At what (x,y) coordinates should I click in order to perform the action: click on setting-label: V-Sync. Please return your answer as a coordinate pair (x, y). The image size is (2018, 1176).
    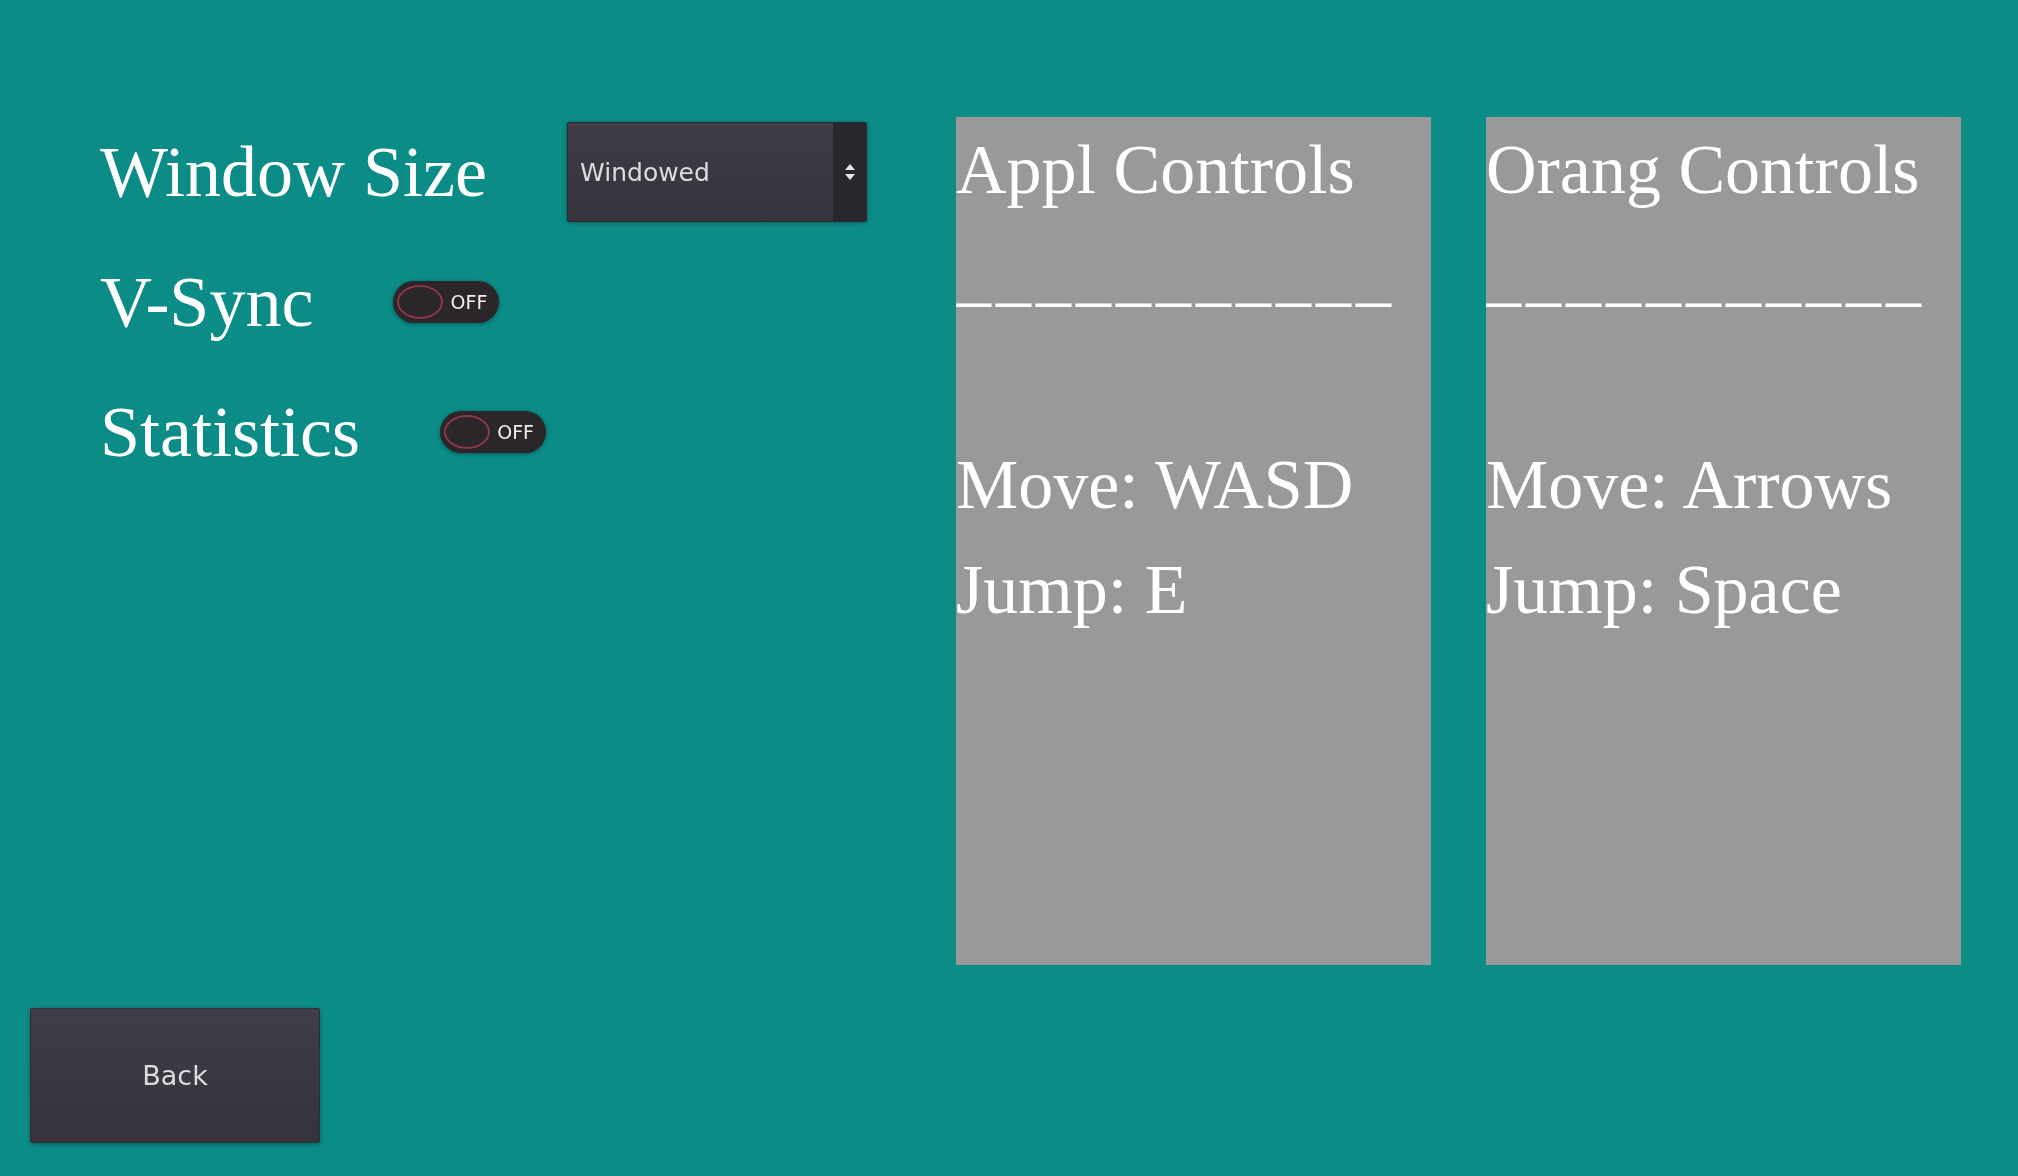
    Looking at the image, I should click on (207, 302).